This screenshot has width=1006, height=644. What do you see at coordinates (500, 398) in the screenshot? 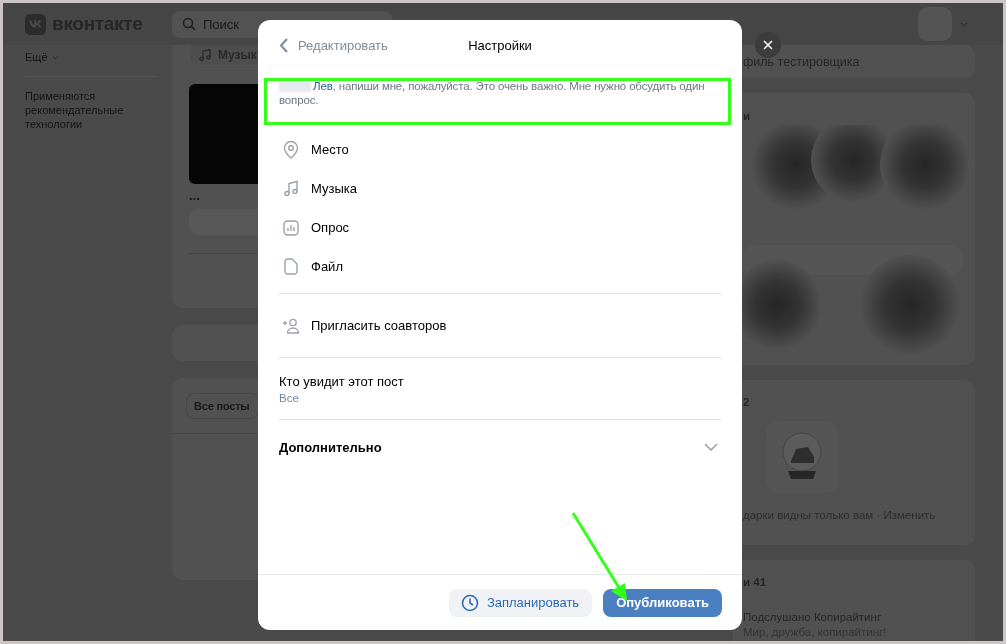
I see `visibility-value: Все` at bounding box center [500, 398].